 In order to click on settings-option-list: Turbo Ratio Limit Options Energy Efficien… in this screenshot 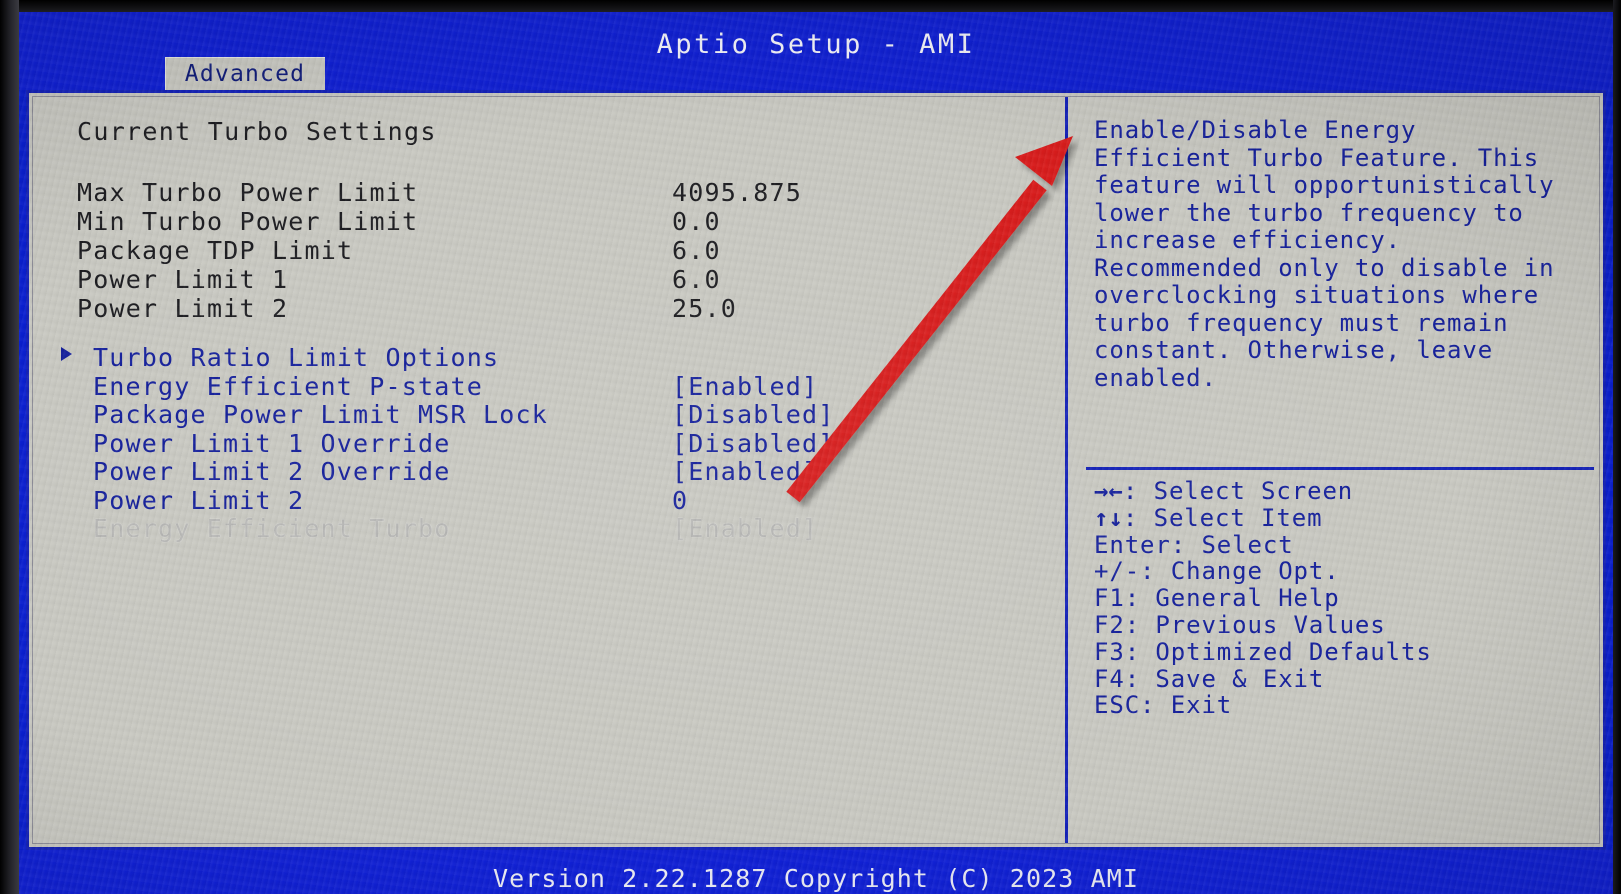, I will do `click(550, 443)`.